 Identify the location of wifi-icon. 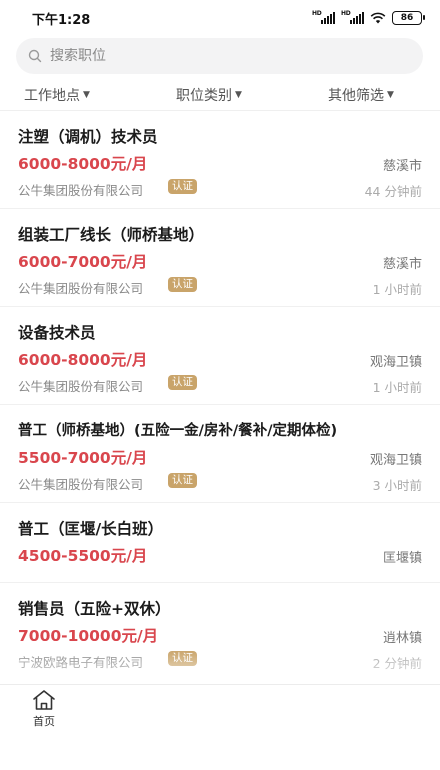
(378, 18).